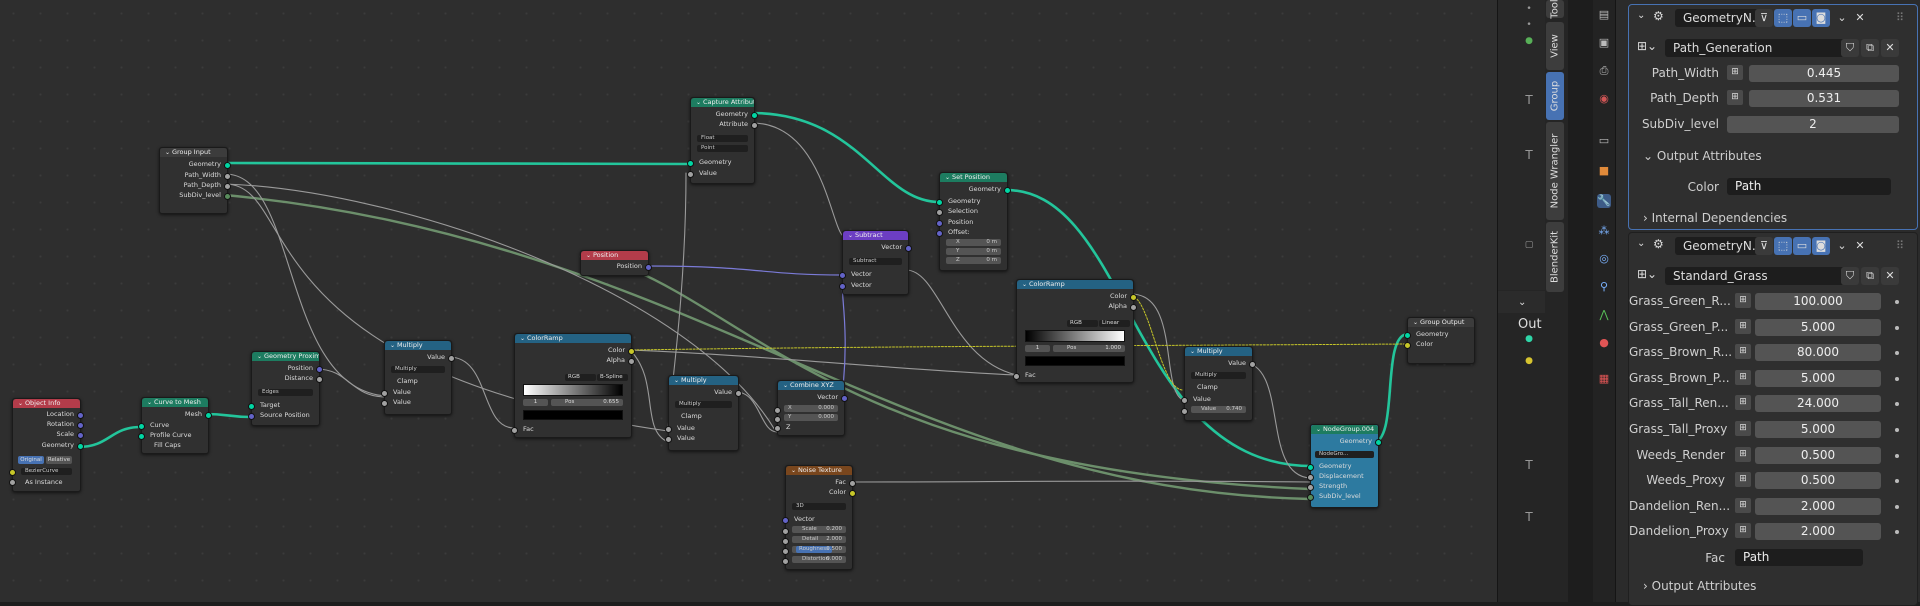 The image size is (1920, 606). Describe the element at coordinates (1818, 506) in the screenshot. I see `param-value-field: 2.000` at that location.